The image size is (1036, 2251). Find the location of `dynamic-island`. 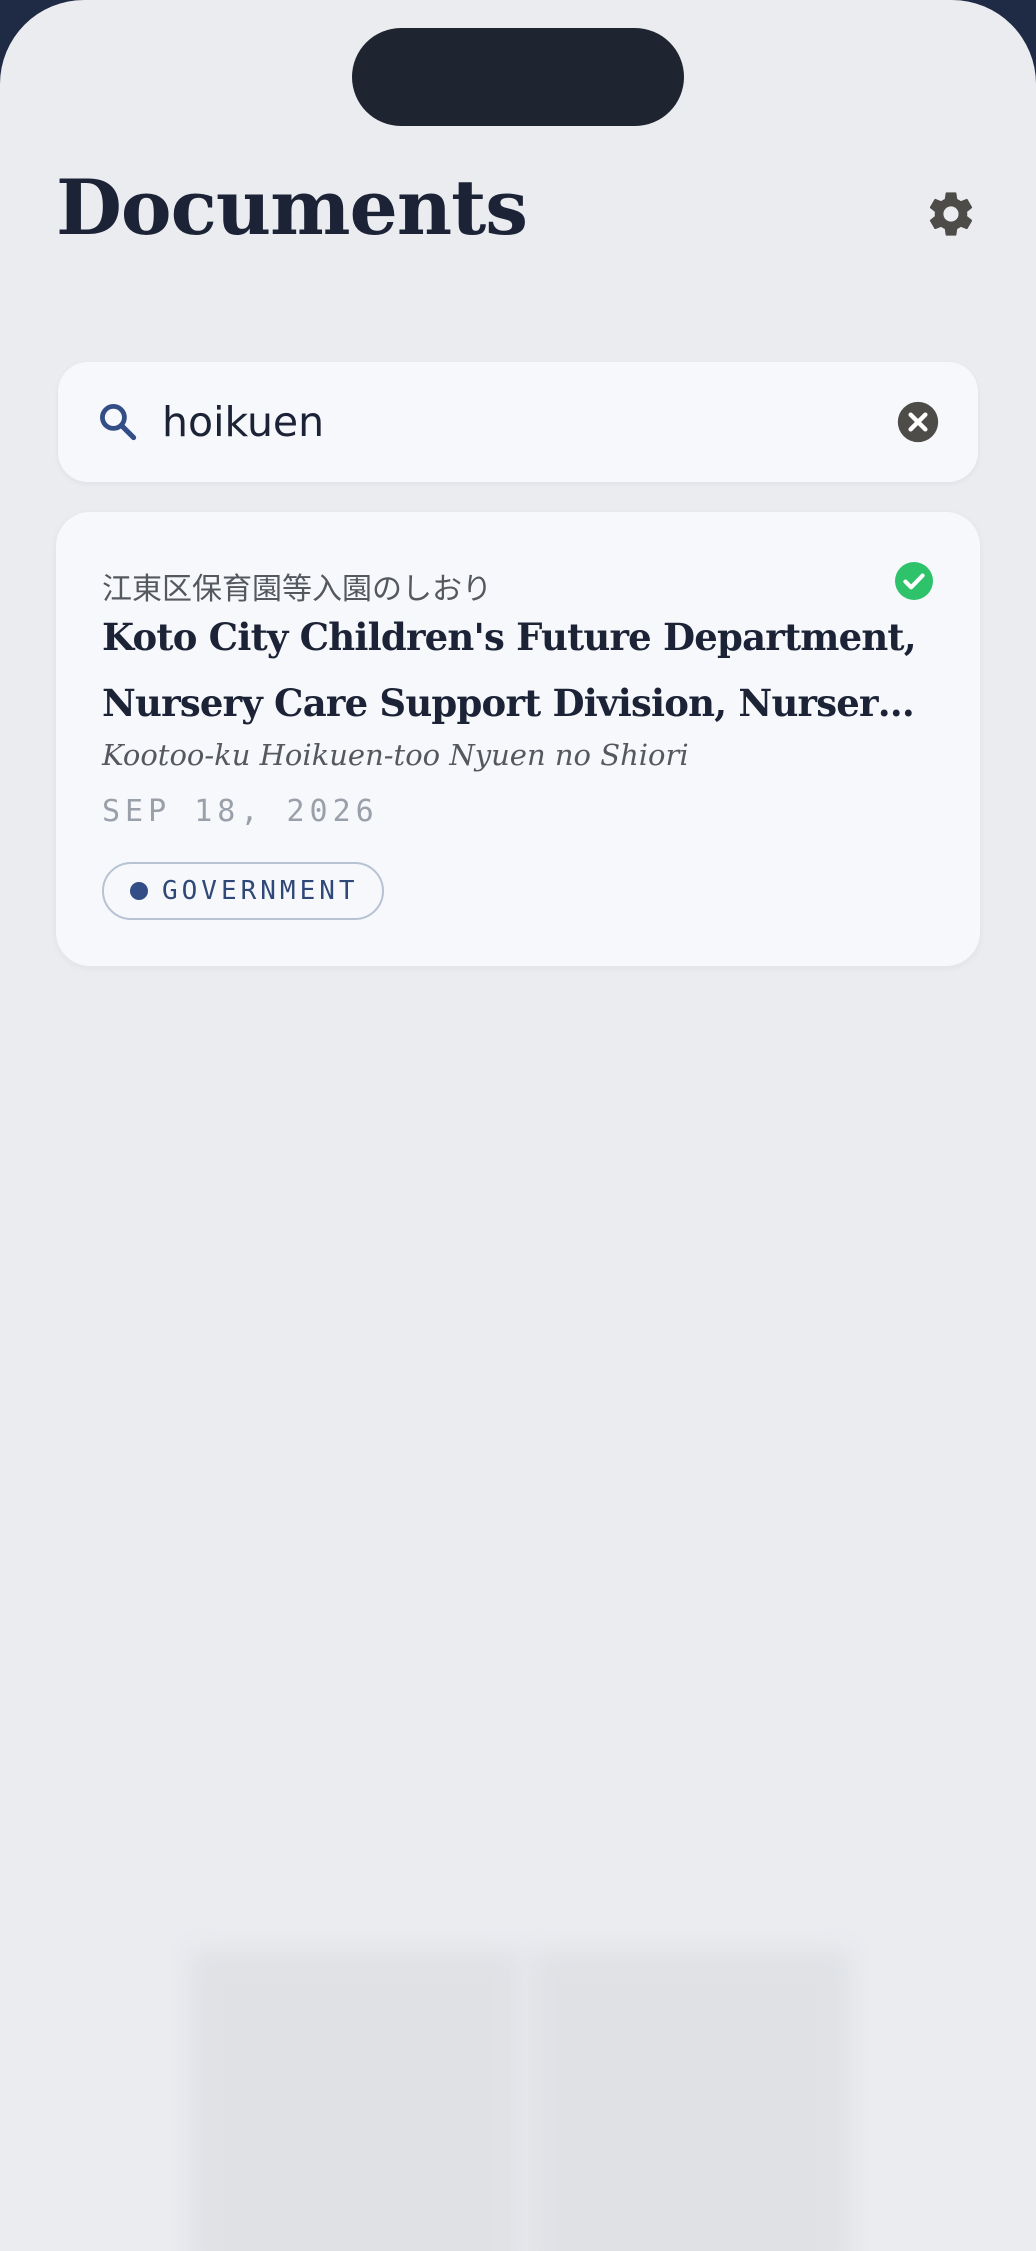

dynamic-island is located at coordinates (518, 77).